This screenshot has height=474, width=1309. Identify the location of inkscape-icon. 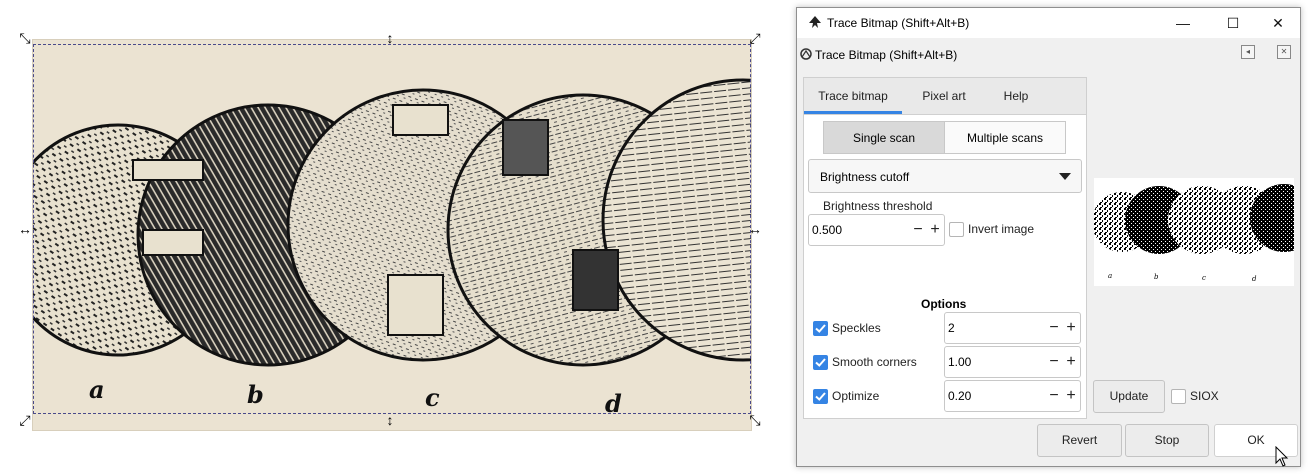
(815, 22).